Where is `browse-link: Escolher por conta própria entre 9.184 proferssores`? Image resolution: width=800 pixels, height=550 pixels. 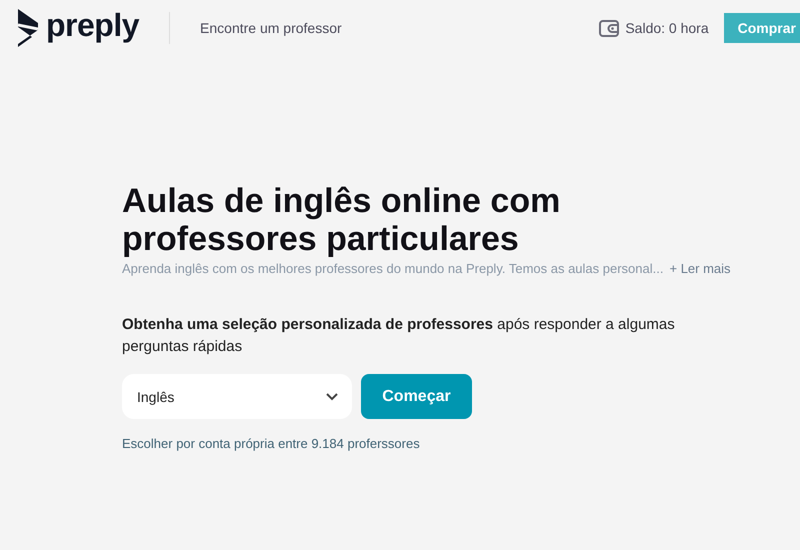 browse-link: Escolher por conta própria entre 9.184 proferssores is located at coordinates (461, 443).